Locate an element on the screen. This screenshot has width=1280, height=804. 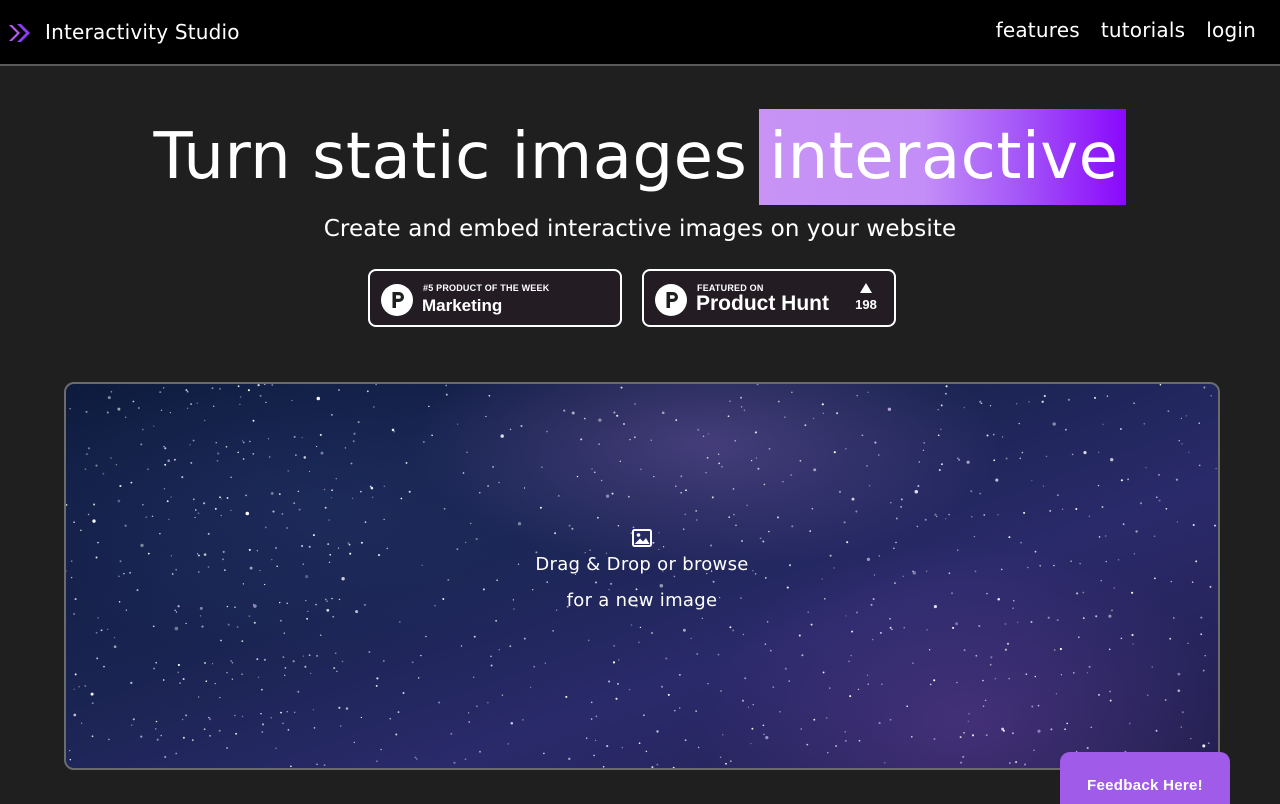
featured-on-product-hunt-badge: FEATURED ON Product Hunt 198 is located at coordinates (769, 298).